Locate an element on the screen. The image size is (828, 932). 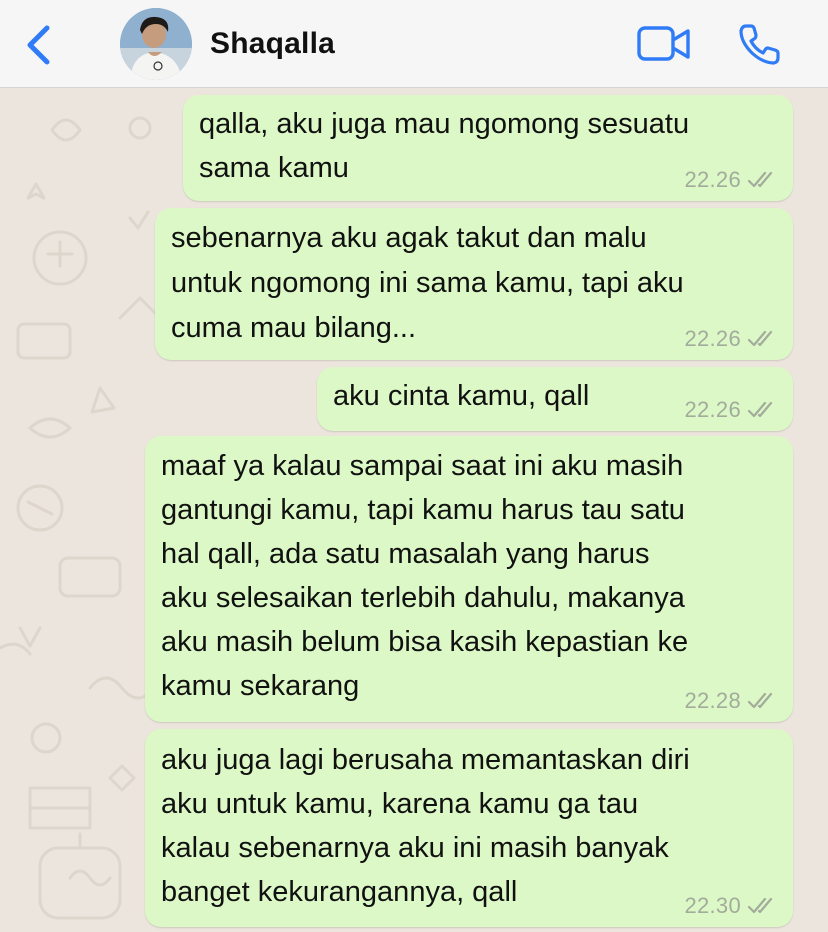
phone-icon is located at coordinates (759, 44).